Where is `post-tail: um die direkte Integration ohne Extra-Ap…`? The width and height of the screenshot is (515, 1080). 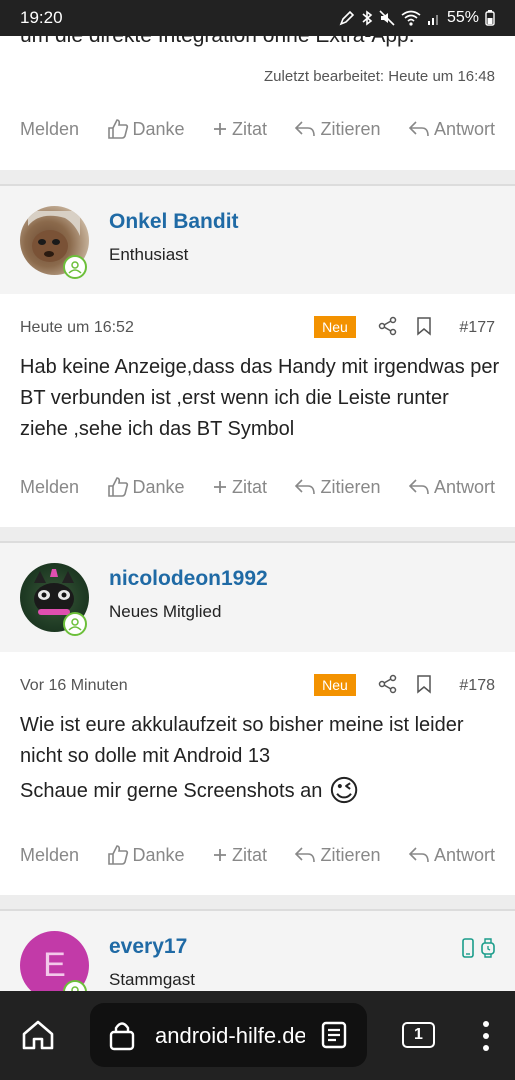 post-tail: um die direkte Integration ohne Extra-Ap… is located at coordinates (257, 103).